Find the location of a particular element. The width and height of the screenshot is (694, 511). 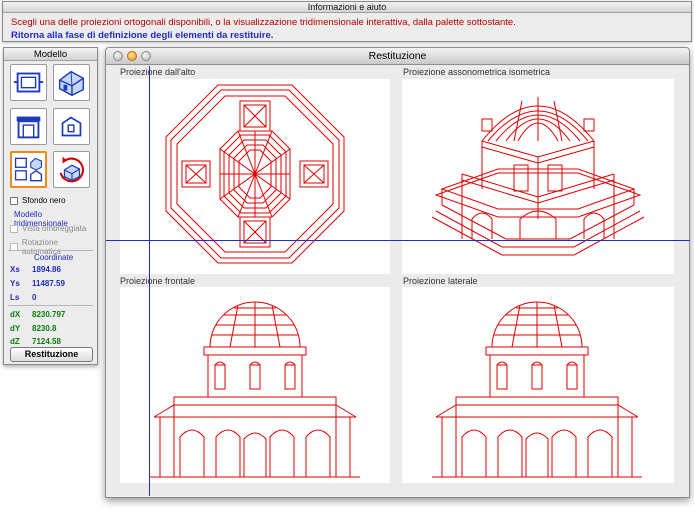

front-view-button is located at coordinates (28, 126).